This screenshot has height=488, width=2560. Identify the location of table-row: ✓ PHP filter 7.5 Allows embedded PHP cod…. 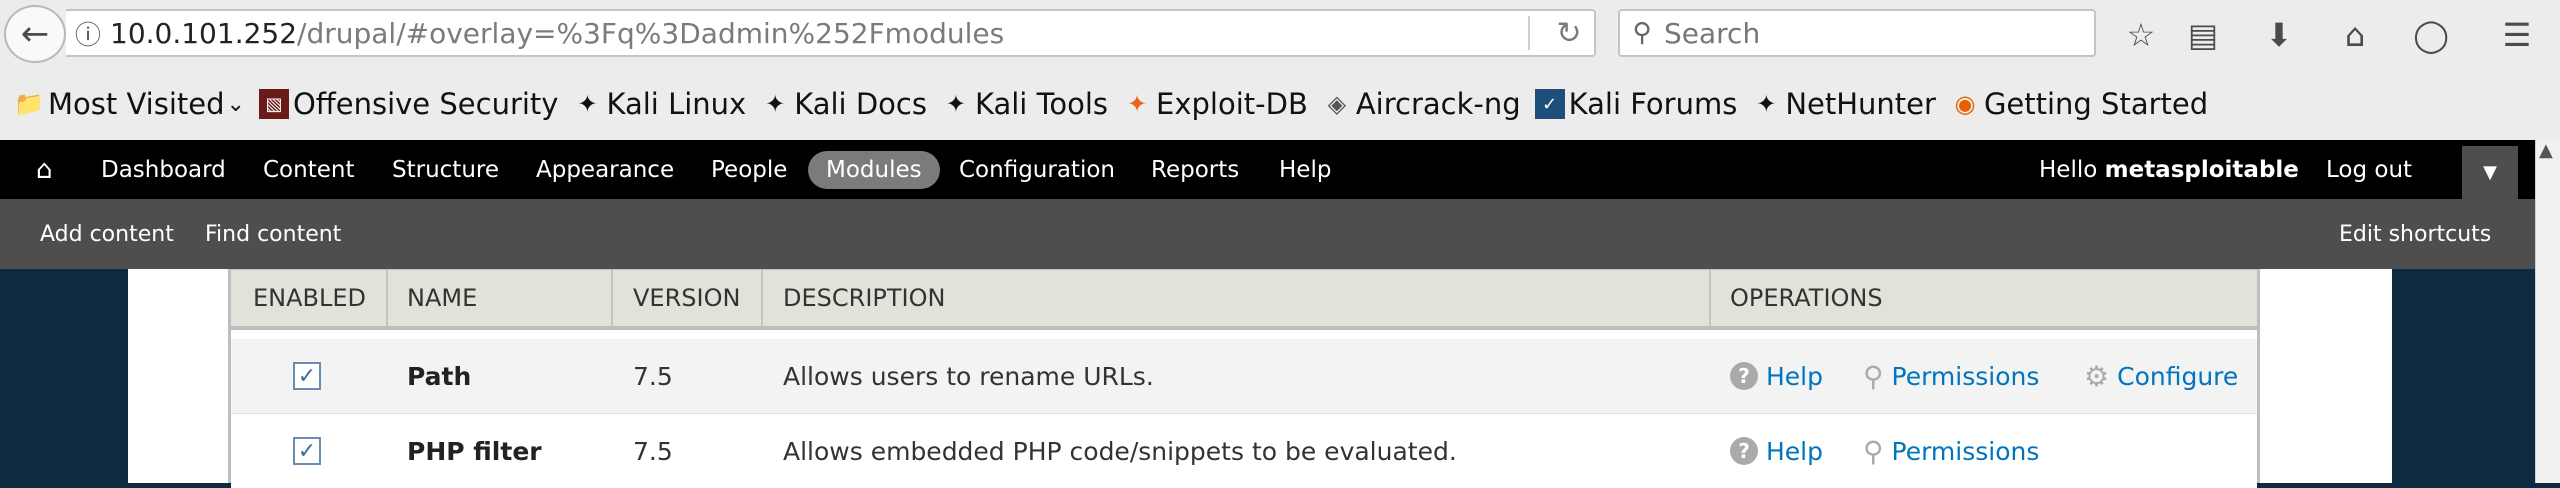
(1244, 450).